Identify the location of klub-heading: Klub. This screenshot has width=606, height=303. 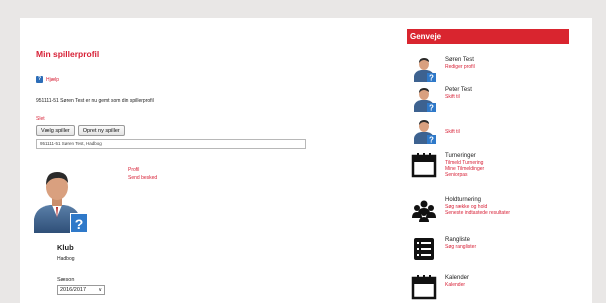
(65, 247).